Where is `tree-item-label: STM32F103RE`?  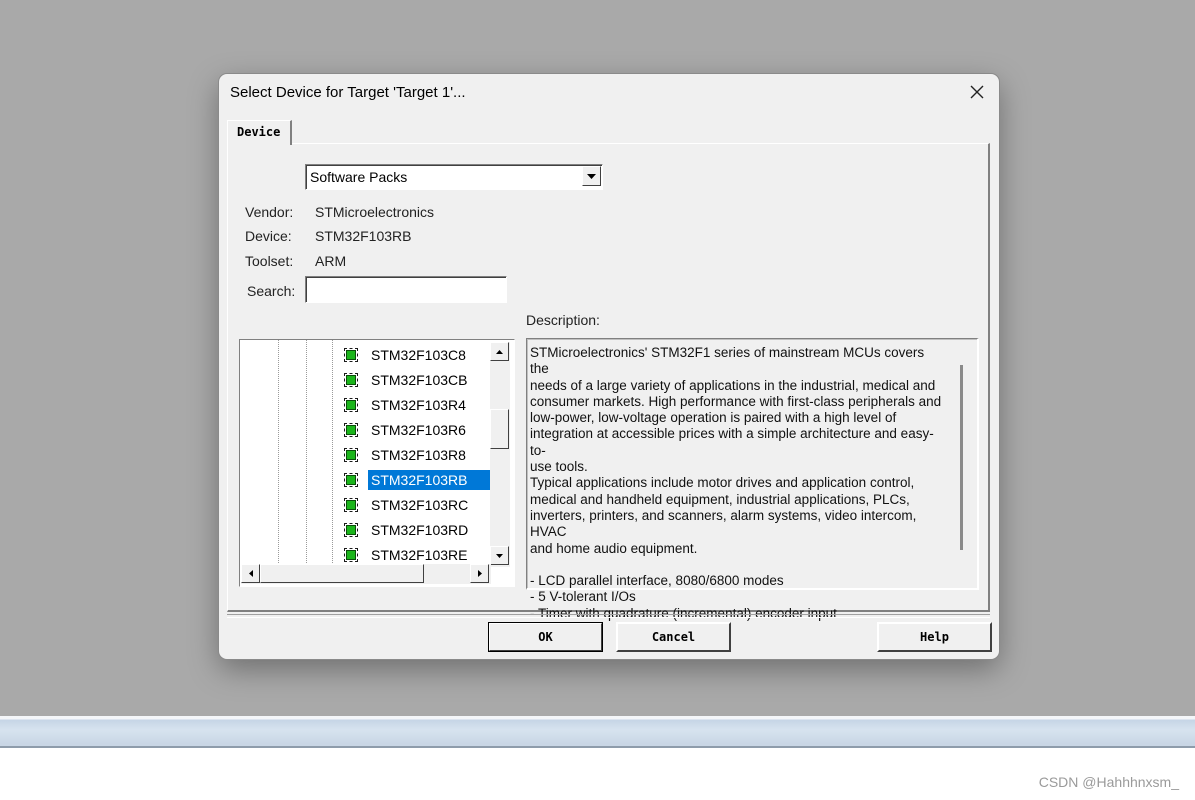 tree-item-label: STM32F103RE is located at coordinates (419, 554).